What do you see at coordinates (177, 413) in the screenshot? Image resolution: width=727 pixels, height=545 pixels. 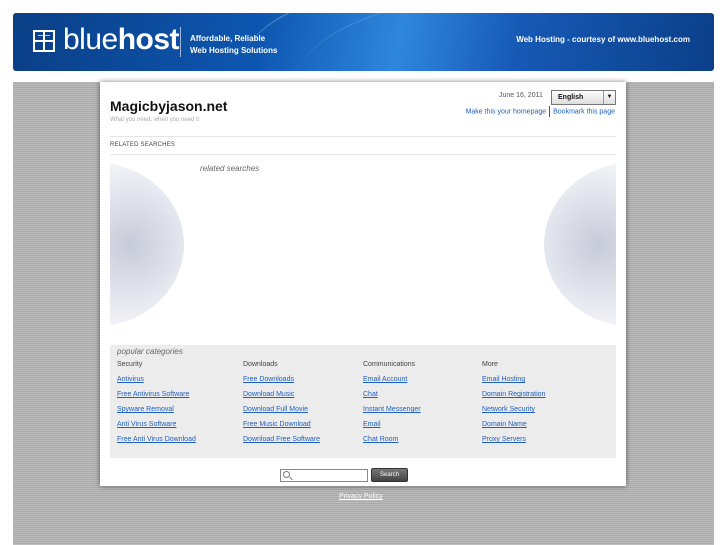 I see `category-link: Spyware Removal` at bounding box center [177, 413].